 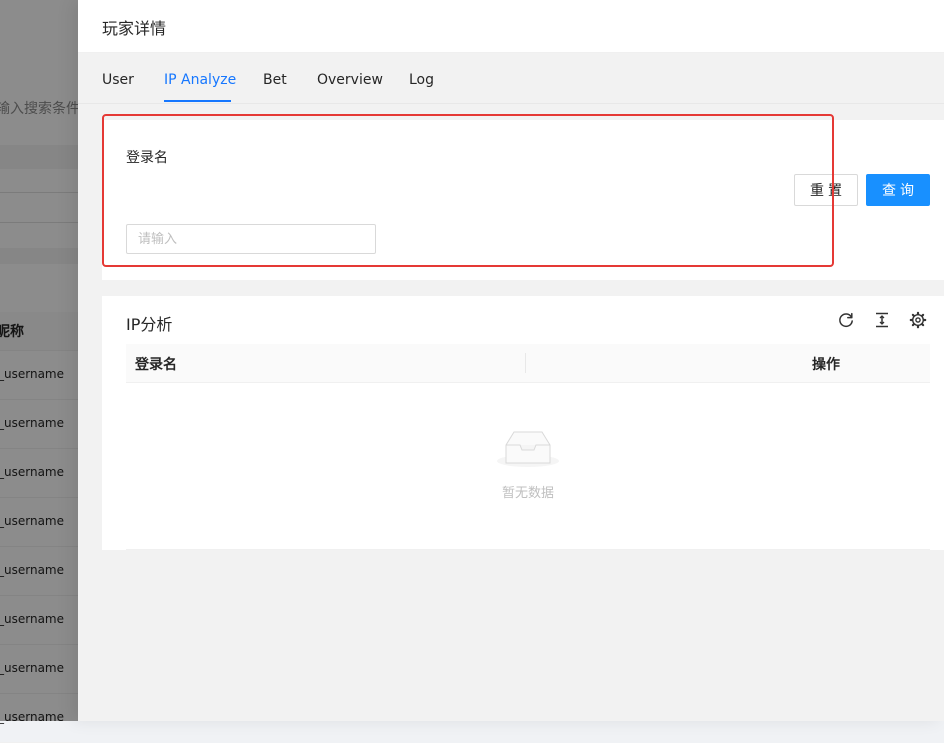 What do you see at coordinates (882, 320) in the screenshot?
I see `density-icon` at bounding box center [882, 320].